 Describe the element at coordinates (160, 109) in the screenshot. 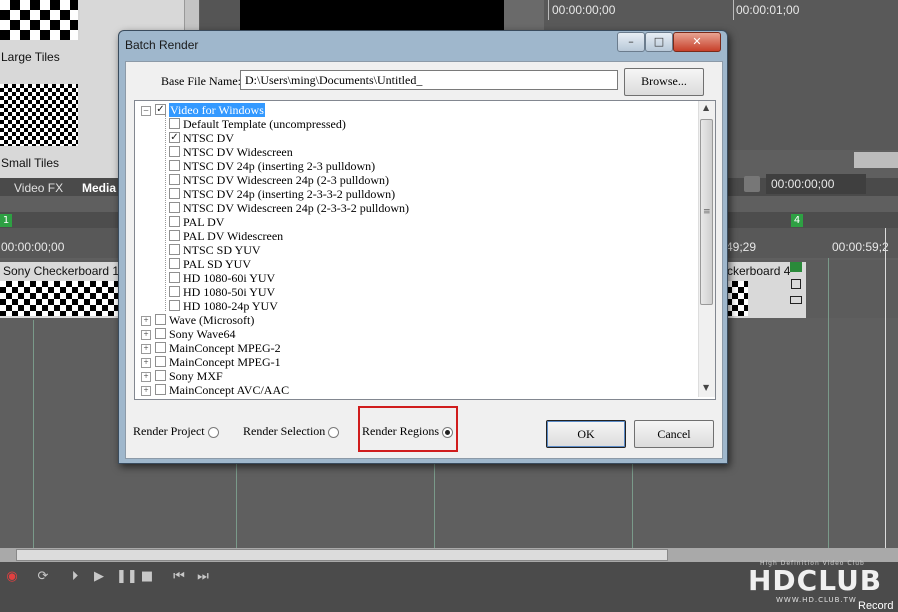

I see `tree-root-checkbox: ✓` at that location.